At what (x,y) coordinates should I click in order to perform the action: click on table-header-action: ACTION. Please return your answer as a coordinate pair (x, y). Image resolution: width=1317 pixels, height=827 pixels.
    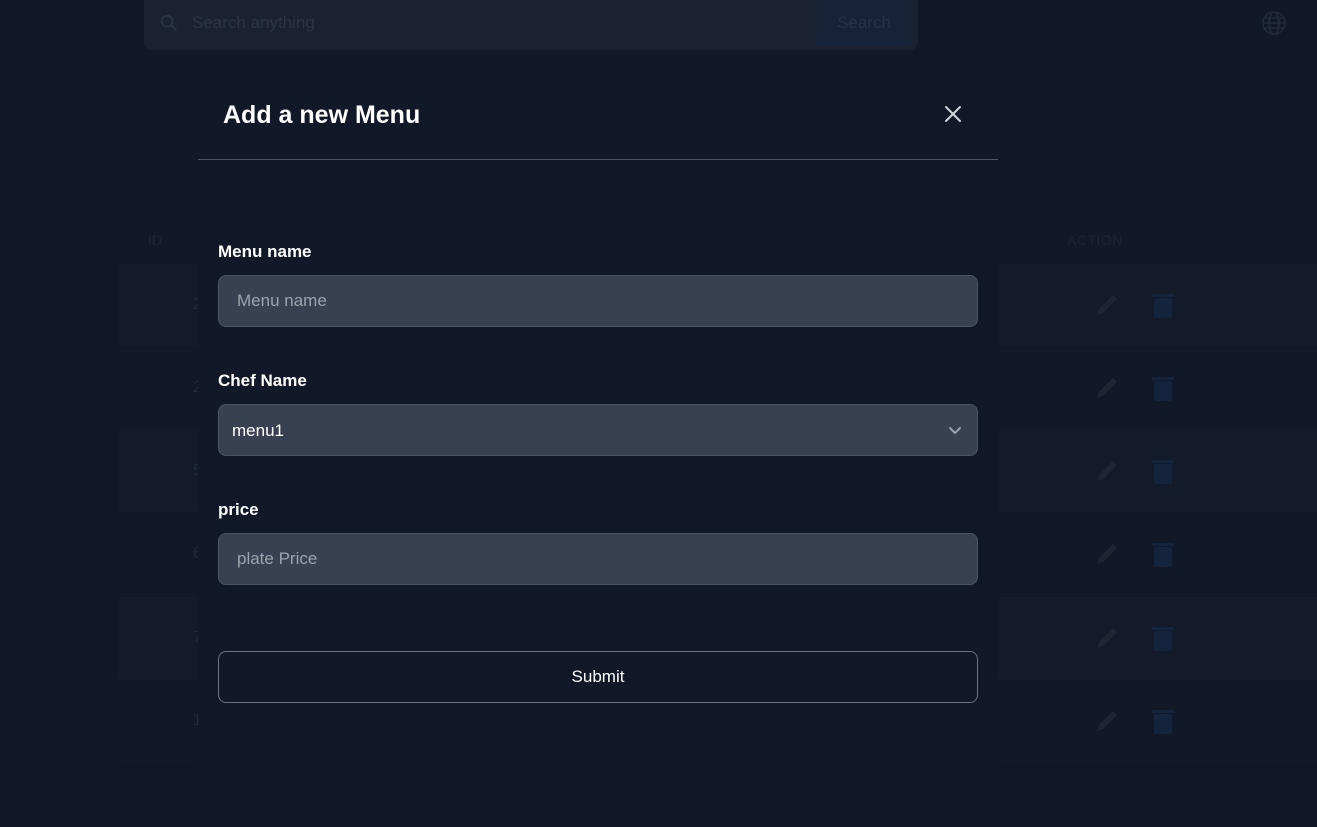
    Looking at the image, I should click on (1095, 240).